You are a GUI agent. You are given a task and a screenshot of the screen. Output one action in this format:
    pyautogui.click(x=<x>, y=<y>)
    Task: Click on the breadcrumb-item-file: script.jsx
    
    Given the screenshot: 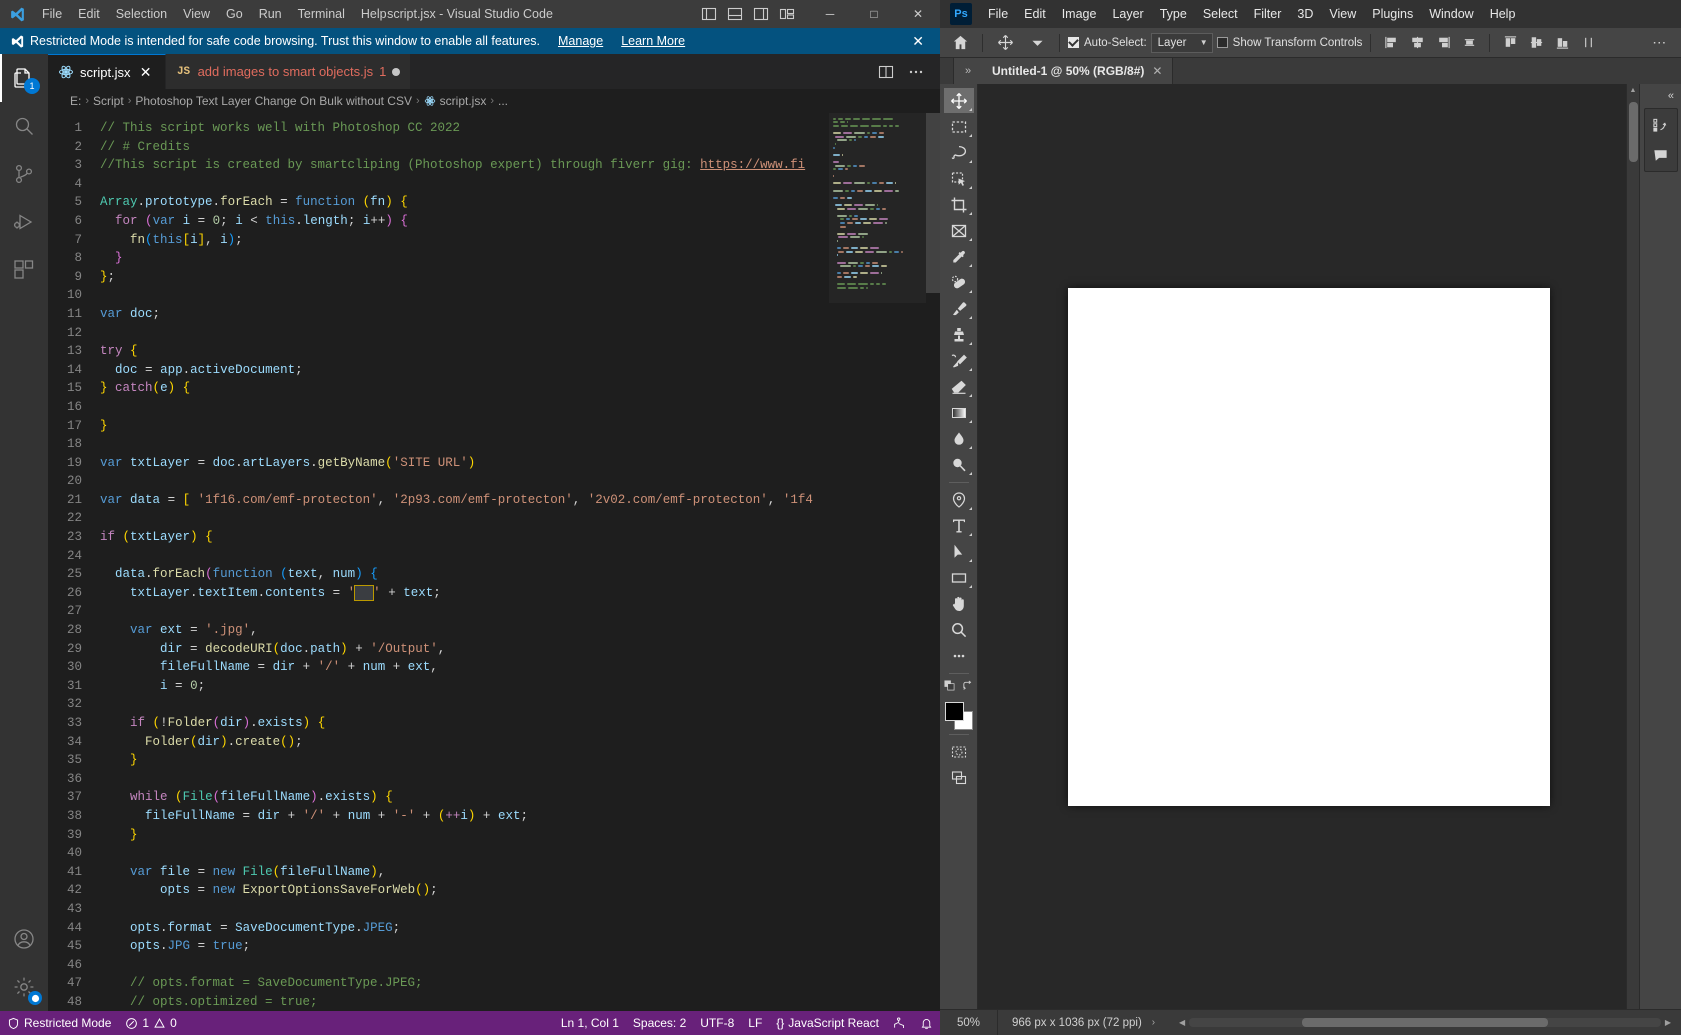 What is the action you would take?
    pyautogui.click(x=463, y=101)
    